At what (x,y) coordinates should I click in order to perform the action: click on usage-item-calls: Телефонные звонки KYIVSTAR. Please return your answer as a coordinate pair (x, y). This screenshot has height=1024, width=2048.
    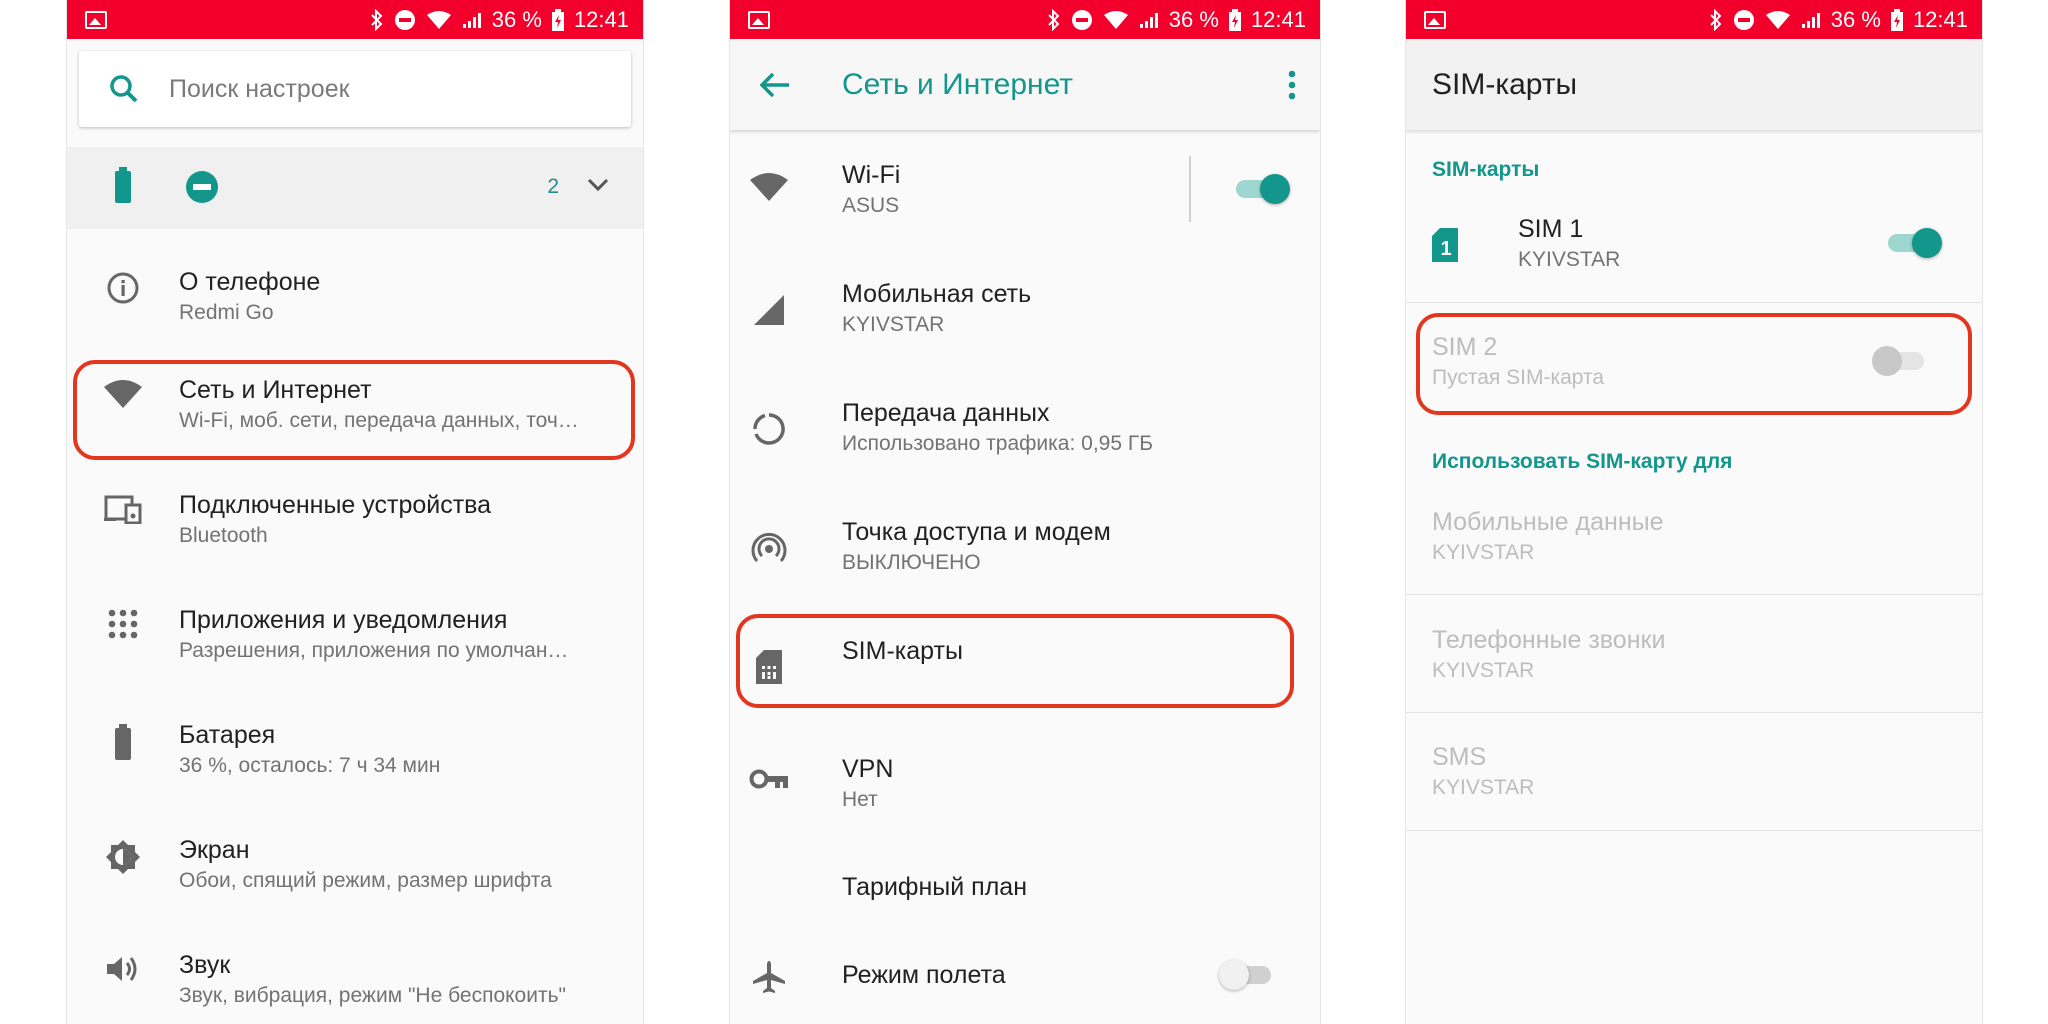
    Looking at the image, I should click on (1694, 655).